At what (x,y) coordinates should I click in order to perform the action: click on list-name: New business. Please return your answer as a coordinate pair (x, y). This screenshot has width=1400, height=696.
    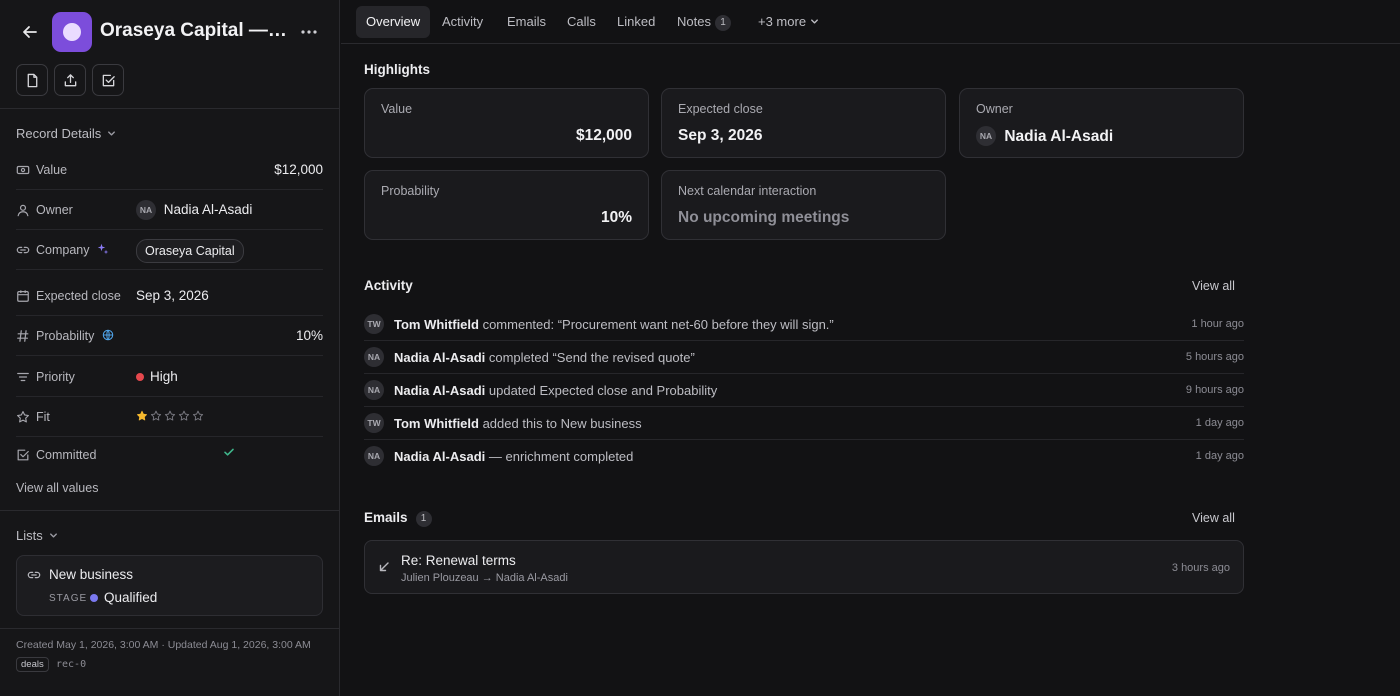
    Looking at the image, I should click on (91, 574).